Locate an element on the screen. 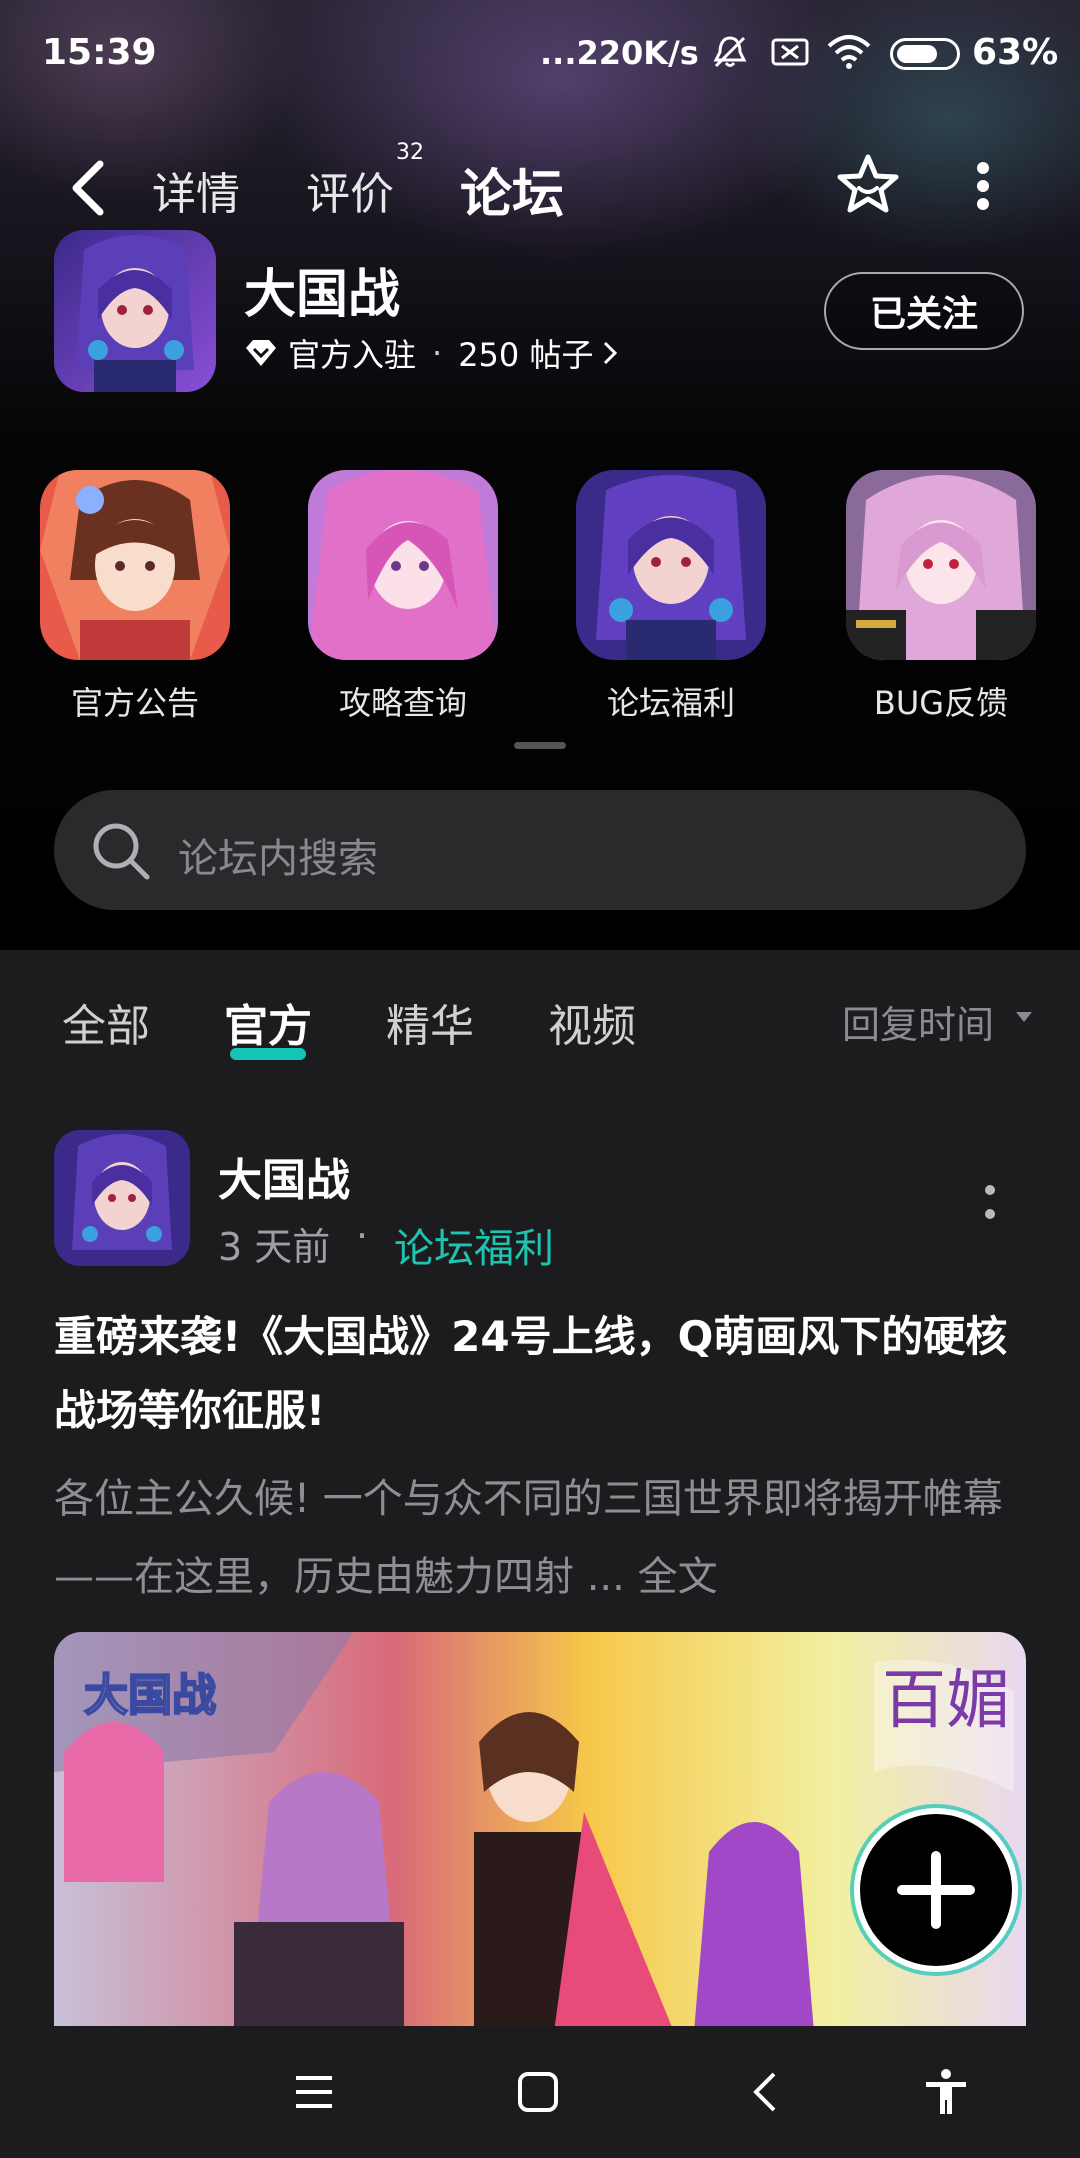 The width and height of the screenshot is (1080, 2158). more-menu-icon is located at coordinates (983, 186).